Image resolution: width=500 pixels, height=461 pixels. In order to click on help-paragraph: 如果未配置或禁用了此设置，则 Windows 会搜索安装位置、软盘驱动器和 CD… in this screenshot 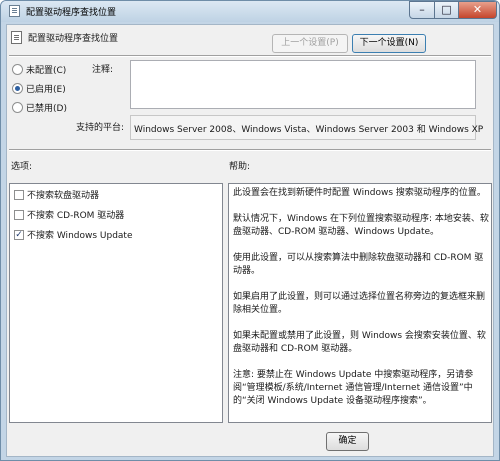, I will do `click(359, 342)`.